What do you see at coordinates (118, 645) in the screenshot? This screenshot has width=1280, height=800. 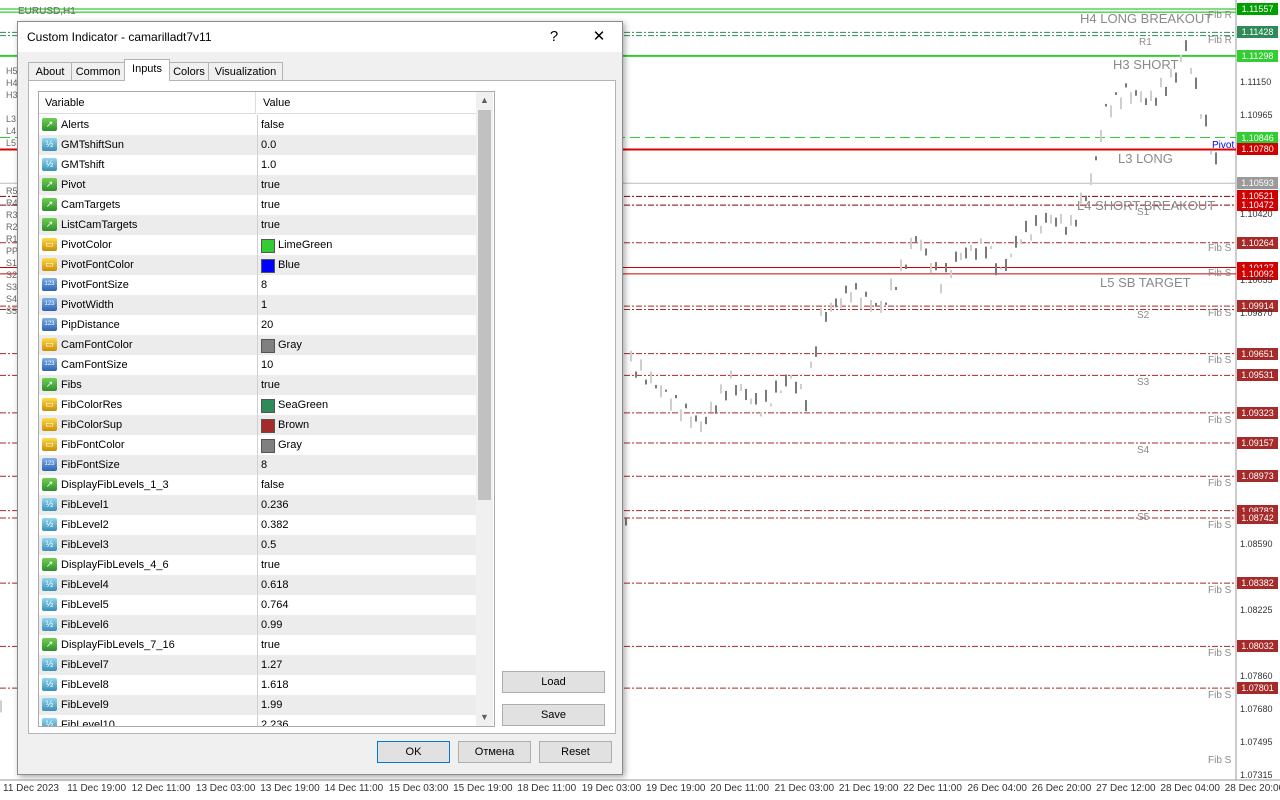 I see `input-name: DisplayFibLevels_7_16` at bounding box center [118, 645].